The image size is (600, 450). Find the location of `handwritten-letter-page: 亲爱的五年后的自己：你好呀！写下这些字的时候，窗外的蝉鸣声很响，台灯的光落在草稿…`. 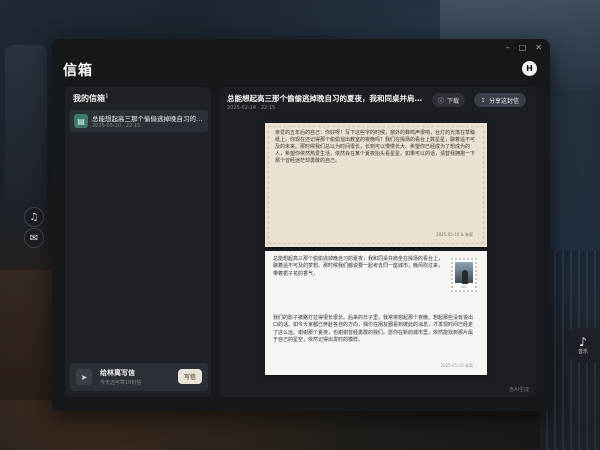

handwritten-letter-page: 亲爱的五年后的自己：你好呀！写下这些字的时候，窗外的蝉鸣声很响，台灯的光落在草稿… is located at coordinates (376, 185).